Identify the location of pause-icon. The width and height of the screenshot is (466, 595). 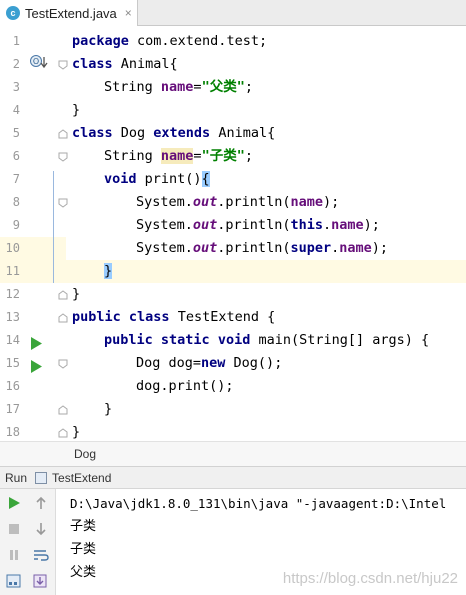
(14, 555).